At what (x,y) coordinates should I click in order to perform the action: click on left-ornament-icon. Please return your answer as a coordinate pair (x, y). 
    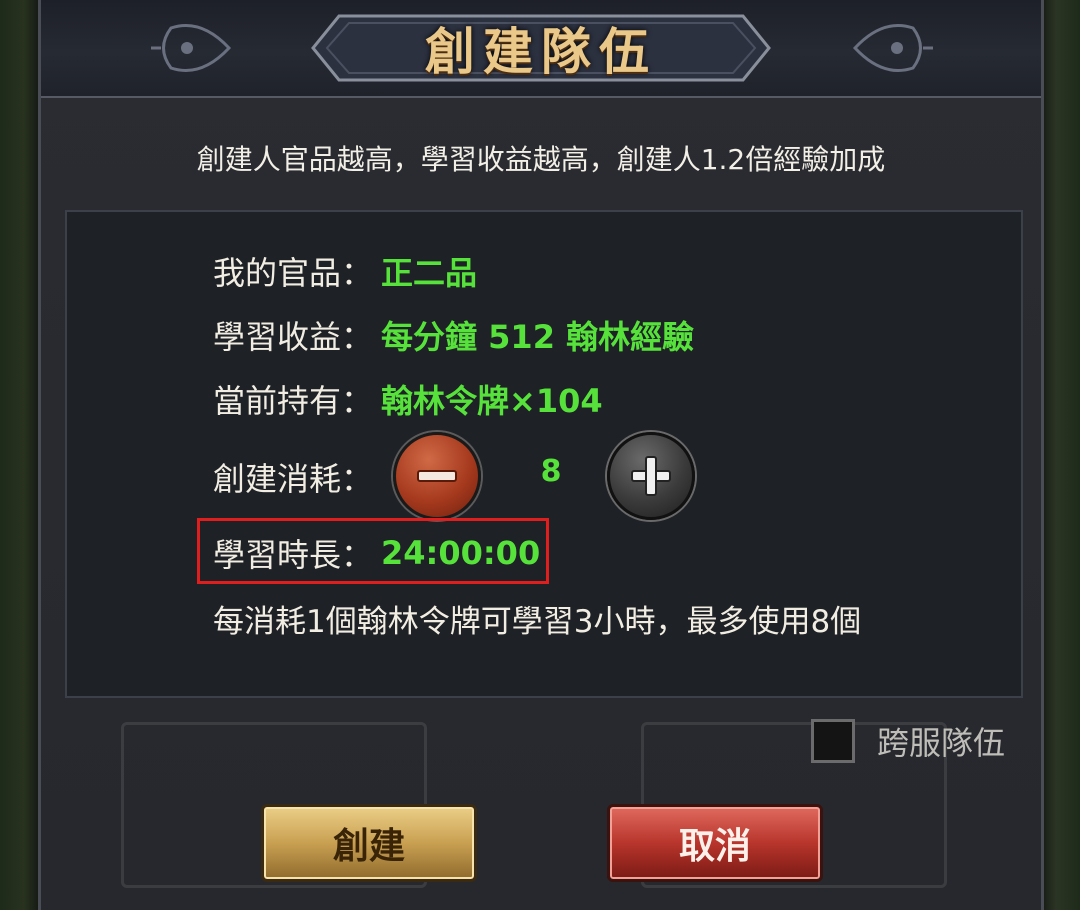
    Looking at the image, I should click on (191, 48).